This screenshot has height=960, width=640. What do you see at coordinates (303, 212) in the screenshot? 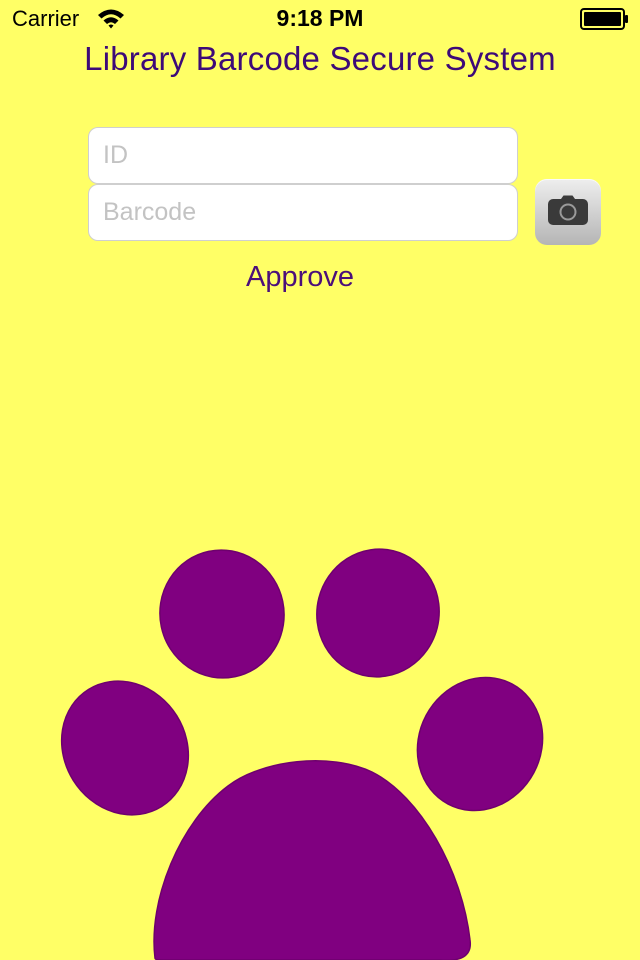
I see `barcode-input` at bounding box center [303, 212].